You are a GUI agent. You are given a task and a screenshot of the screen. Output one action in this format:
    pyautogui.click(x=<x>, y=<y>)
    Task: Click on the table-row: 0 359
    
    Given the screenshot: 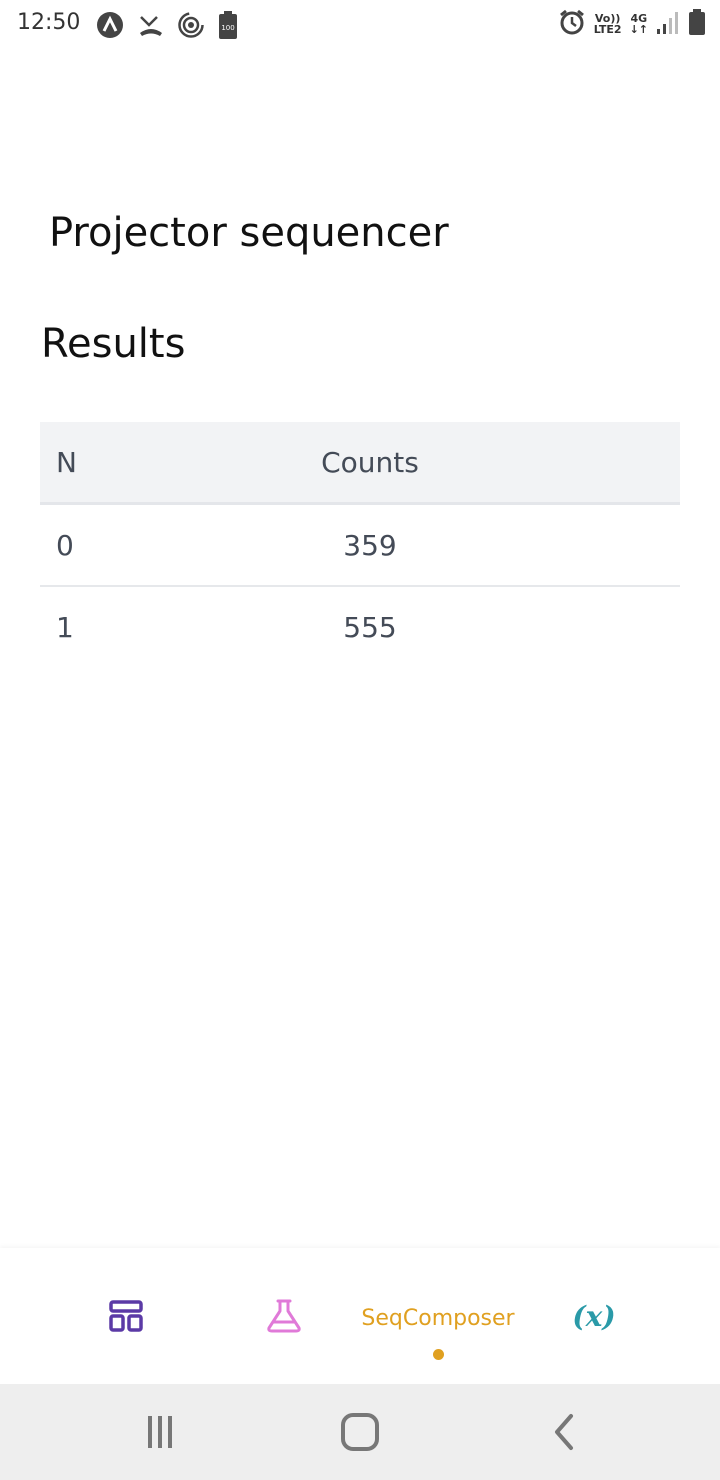 What is the action you would take?
    pyautogui.click(x=360, y=546)
    